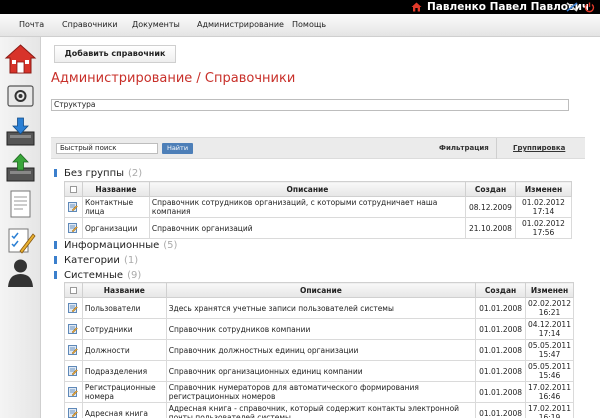  Describe the element at coordinates (300, 7) in the screenshot. I see `top-bar: Павленко Павел Павлович` at that location.